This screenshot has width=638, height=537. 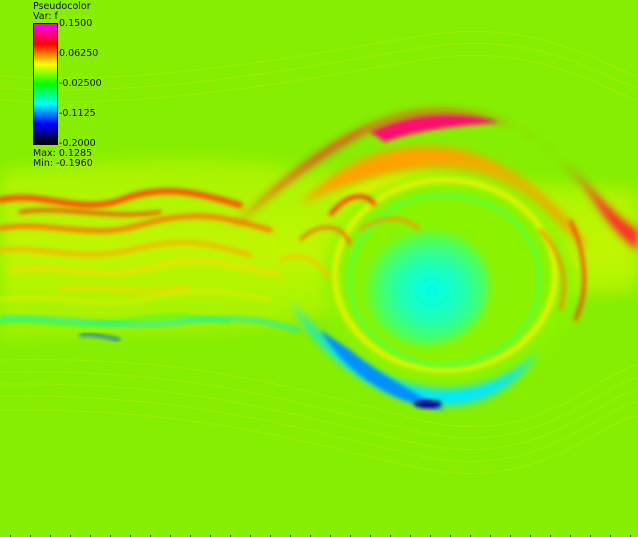 What do you see at coordinates (77, 113) in the screenshot?
I see `colorbar-tick-label: -0.1125` at bounding box center [77, 113].